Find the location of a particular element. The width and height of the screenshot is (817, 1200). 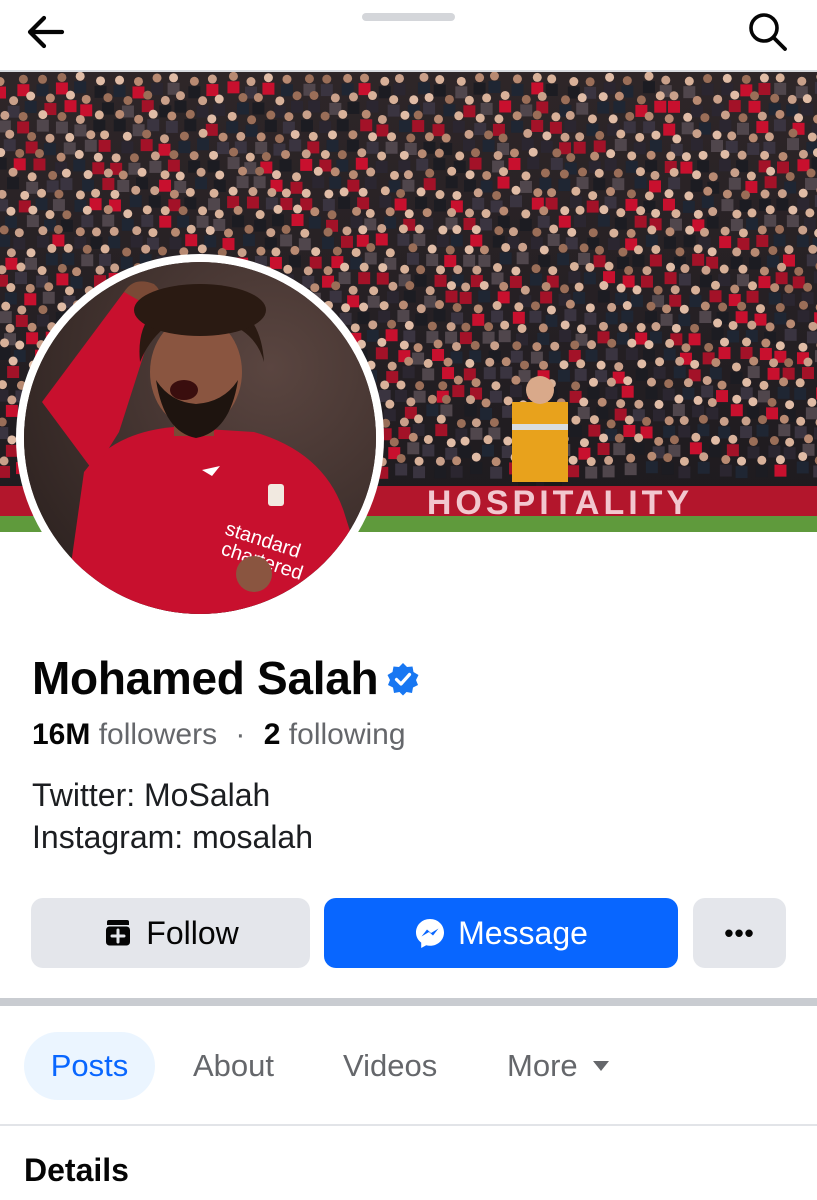

following-count: 2 is located at coordinates (272, 734).